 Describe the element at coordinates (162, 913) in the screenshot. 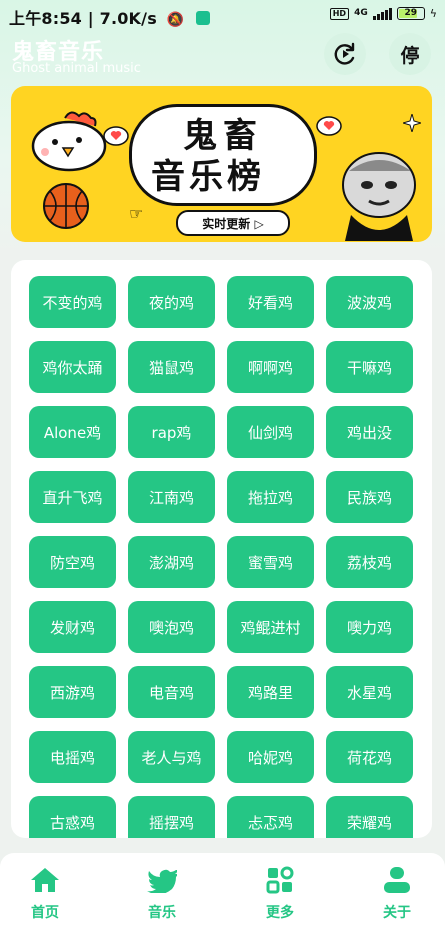

I see `nav-label-music: 音乐` at that location.